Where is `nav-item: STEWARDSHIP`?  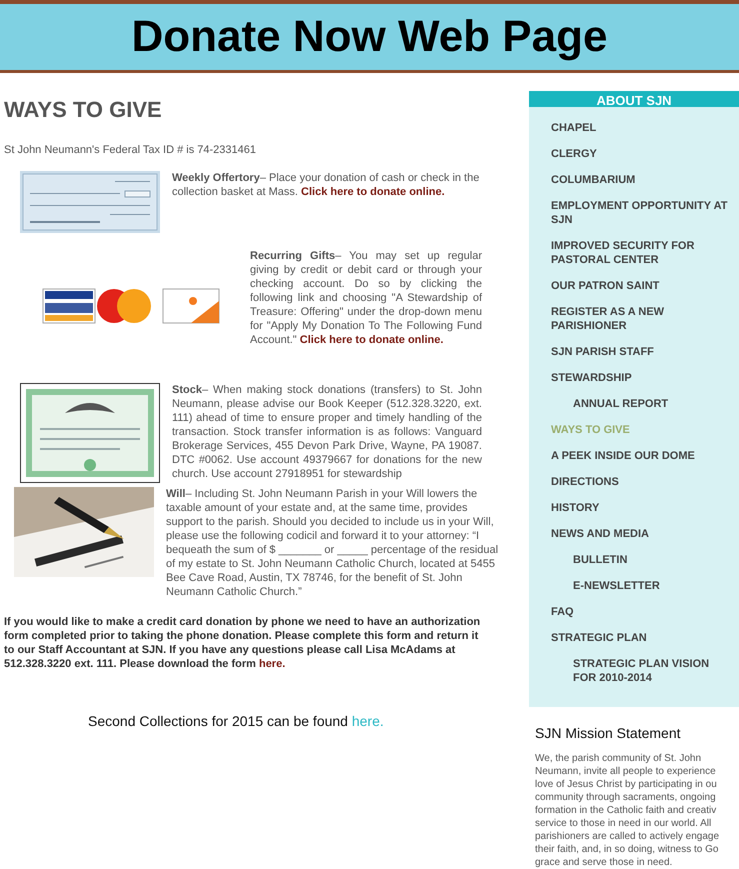
nav-item: STEWARDSHIP is located at coordinates (634, 378).